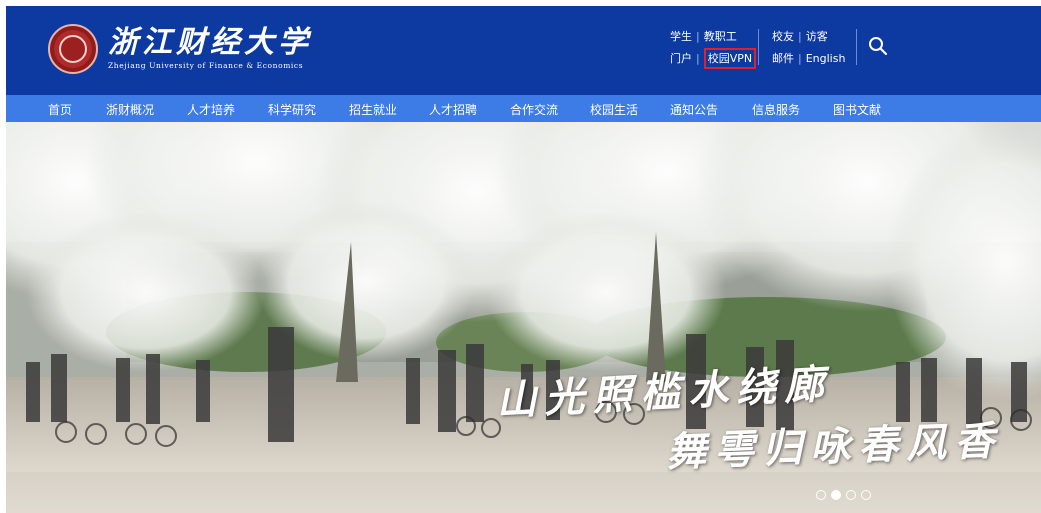 This screenshot has width=1041, height=513. Describe the element at coordinates (720, 37) in the screenshot. I see `link-staff: 教职工` at that location.